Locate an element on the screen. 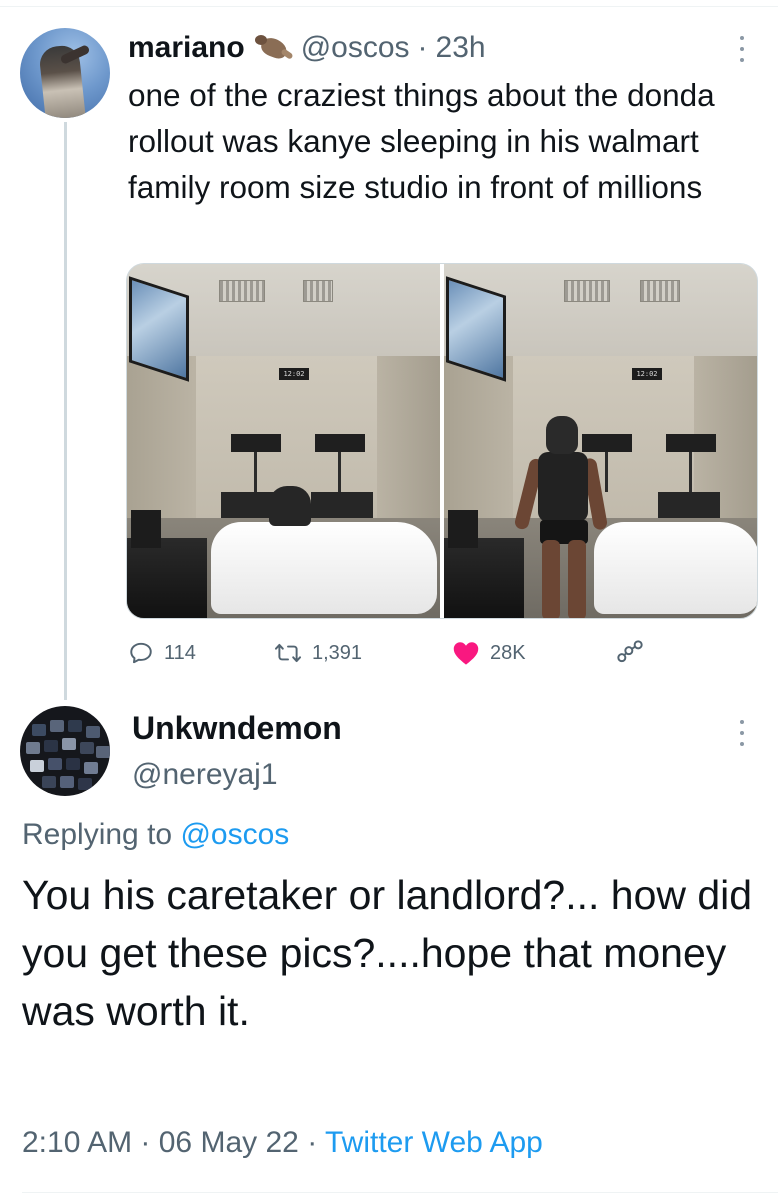  reply-more-options-icon is located at coordinates (742, 733).